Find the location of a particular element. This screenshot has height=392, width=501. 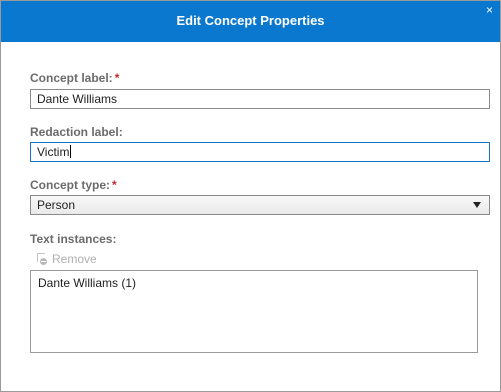

remove-button-label: Remove is located at coordinates (74, 259).